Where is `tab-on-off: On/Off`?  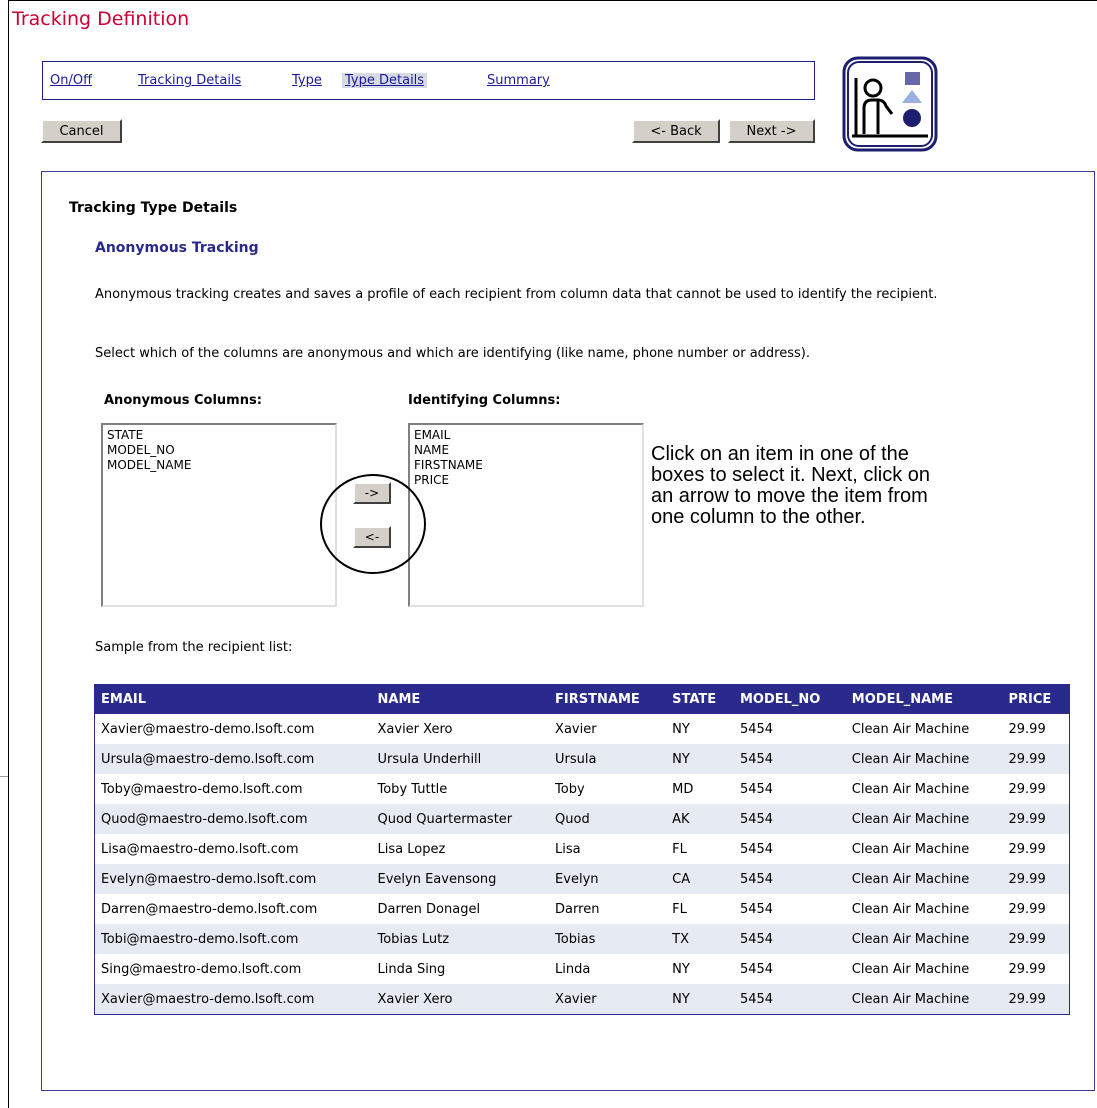 tab-on-off: On/Off is located at coordinates (71, 80).